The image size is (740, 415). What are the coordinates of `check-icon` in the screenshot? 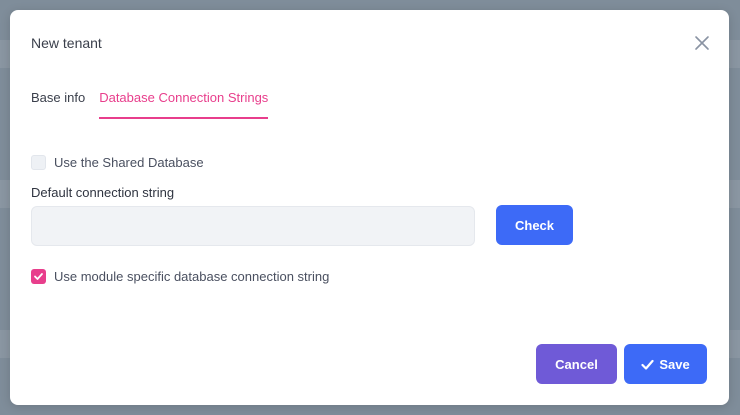 It's located at (647, 364).